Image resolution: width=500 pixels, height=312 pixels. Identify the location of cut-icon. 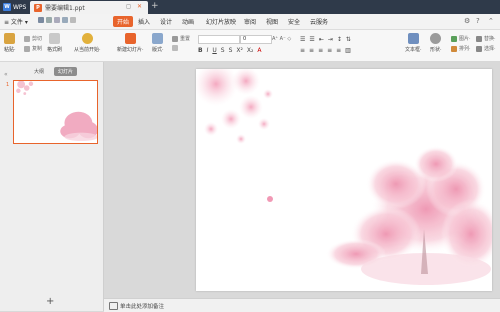
(27, 38).